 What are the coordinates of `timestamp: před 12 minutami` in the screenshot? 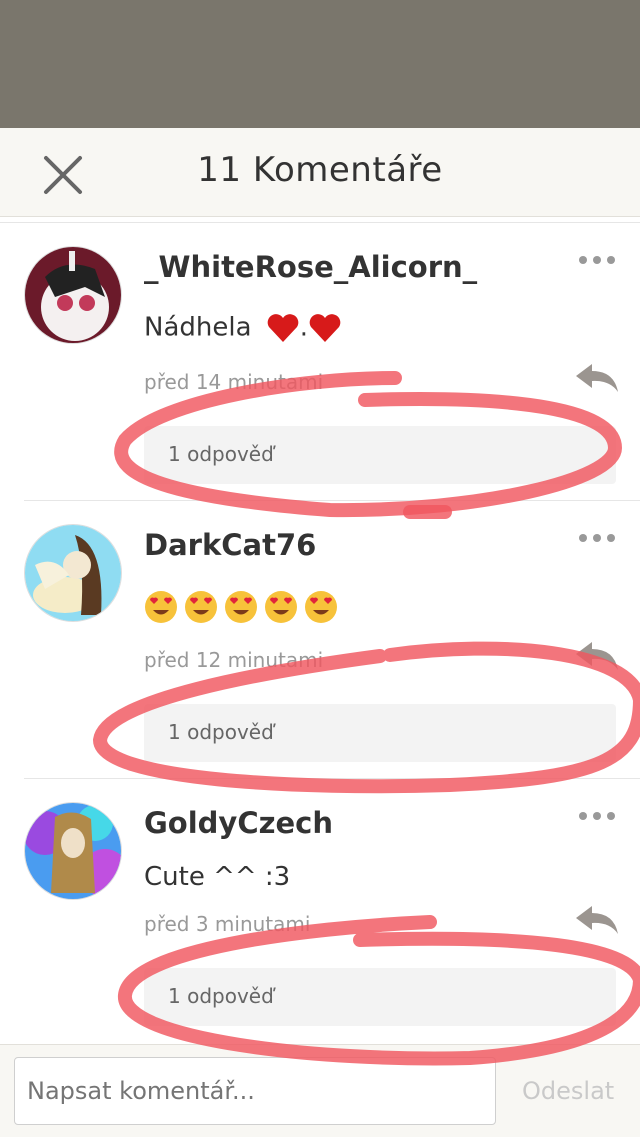 It's located at (234, 660).